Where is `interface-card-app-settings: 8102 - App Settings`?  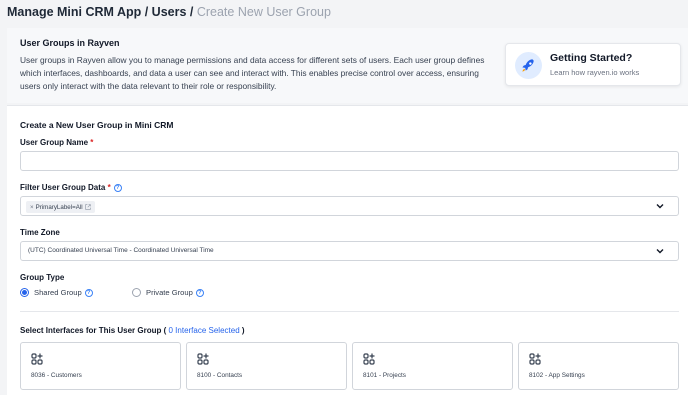 interface-card-app-settings: 8102 - App Settings is located at coordinates (598, 366).